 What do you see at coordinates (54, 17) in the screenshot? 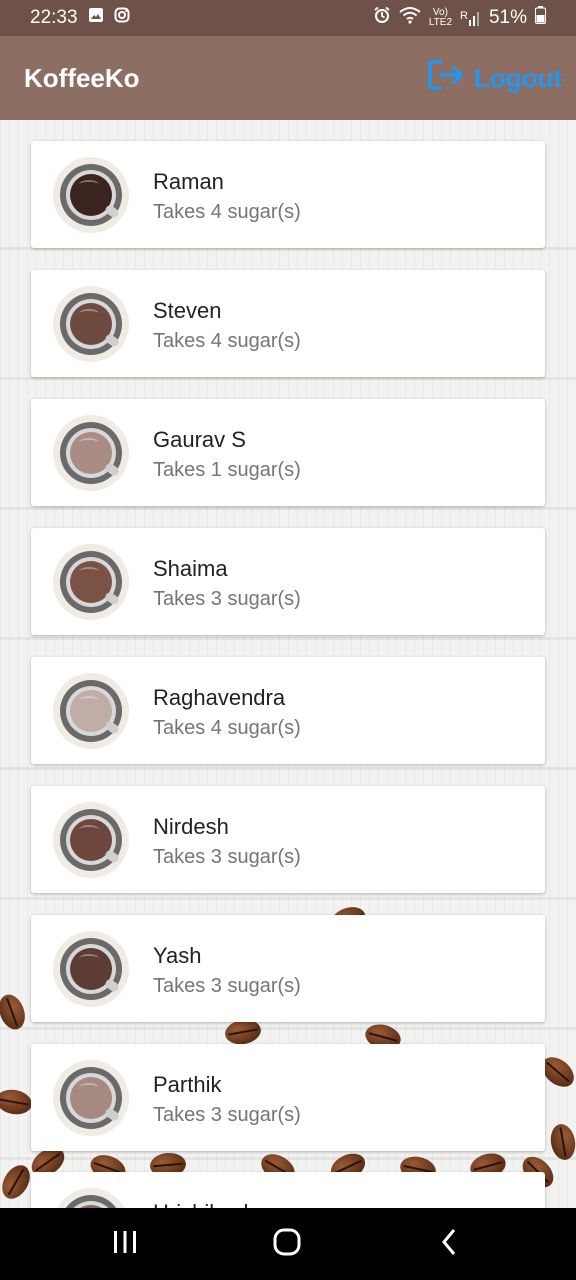
I see `status-time: 22:33` at bounding box center [54, 17].